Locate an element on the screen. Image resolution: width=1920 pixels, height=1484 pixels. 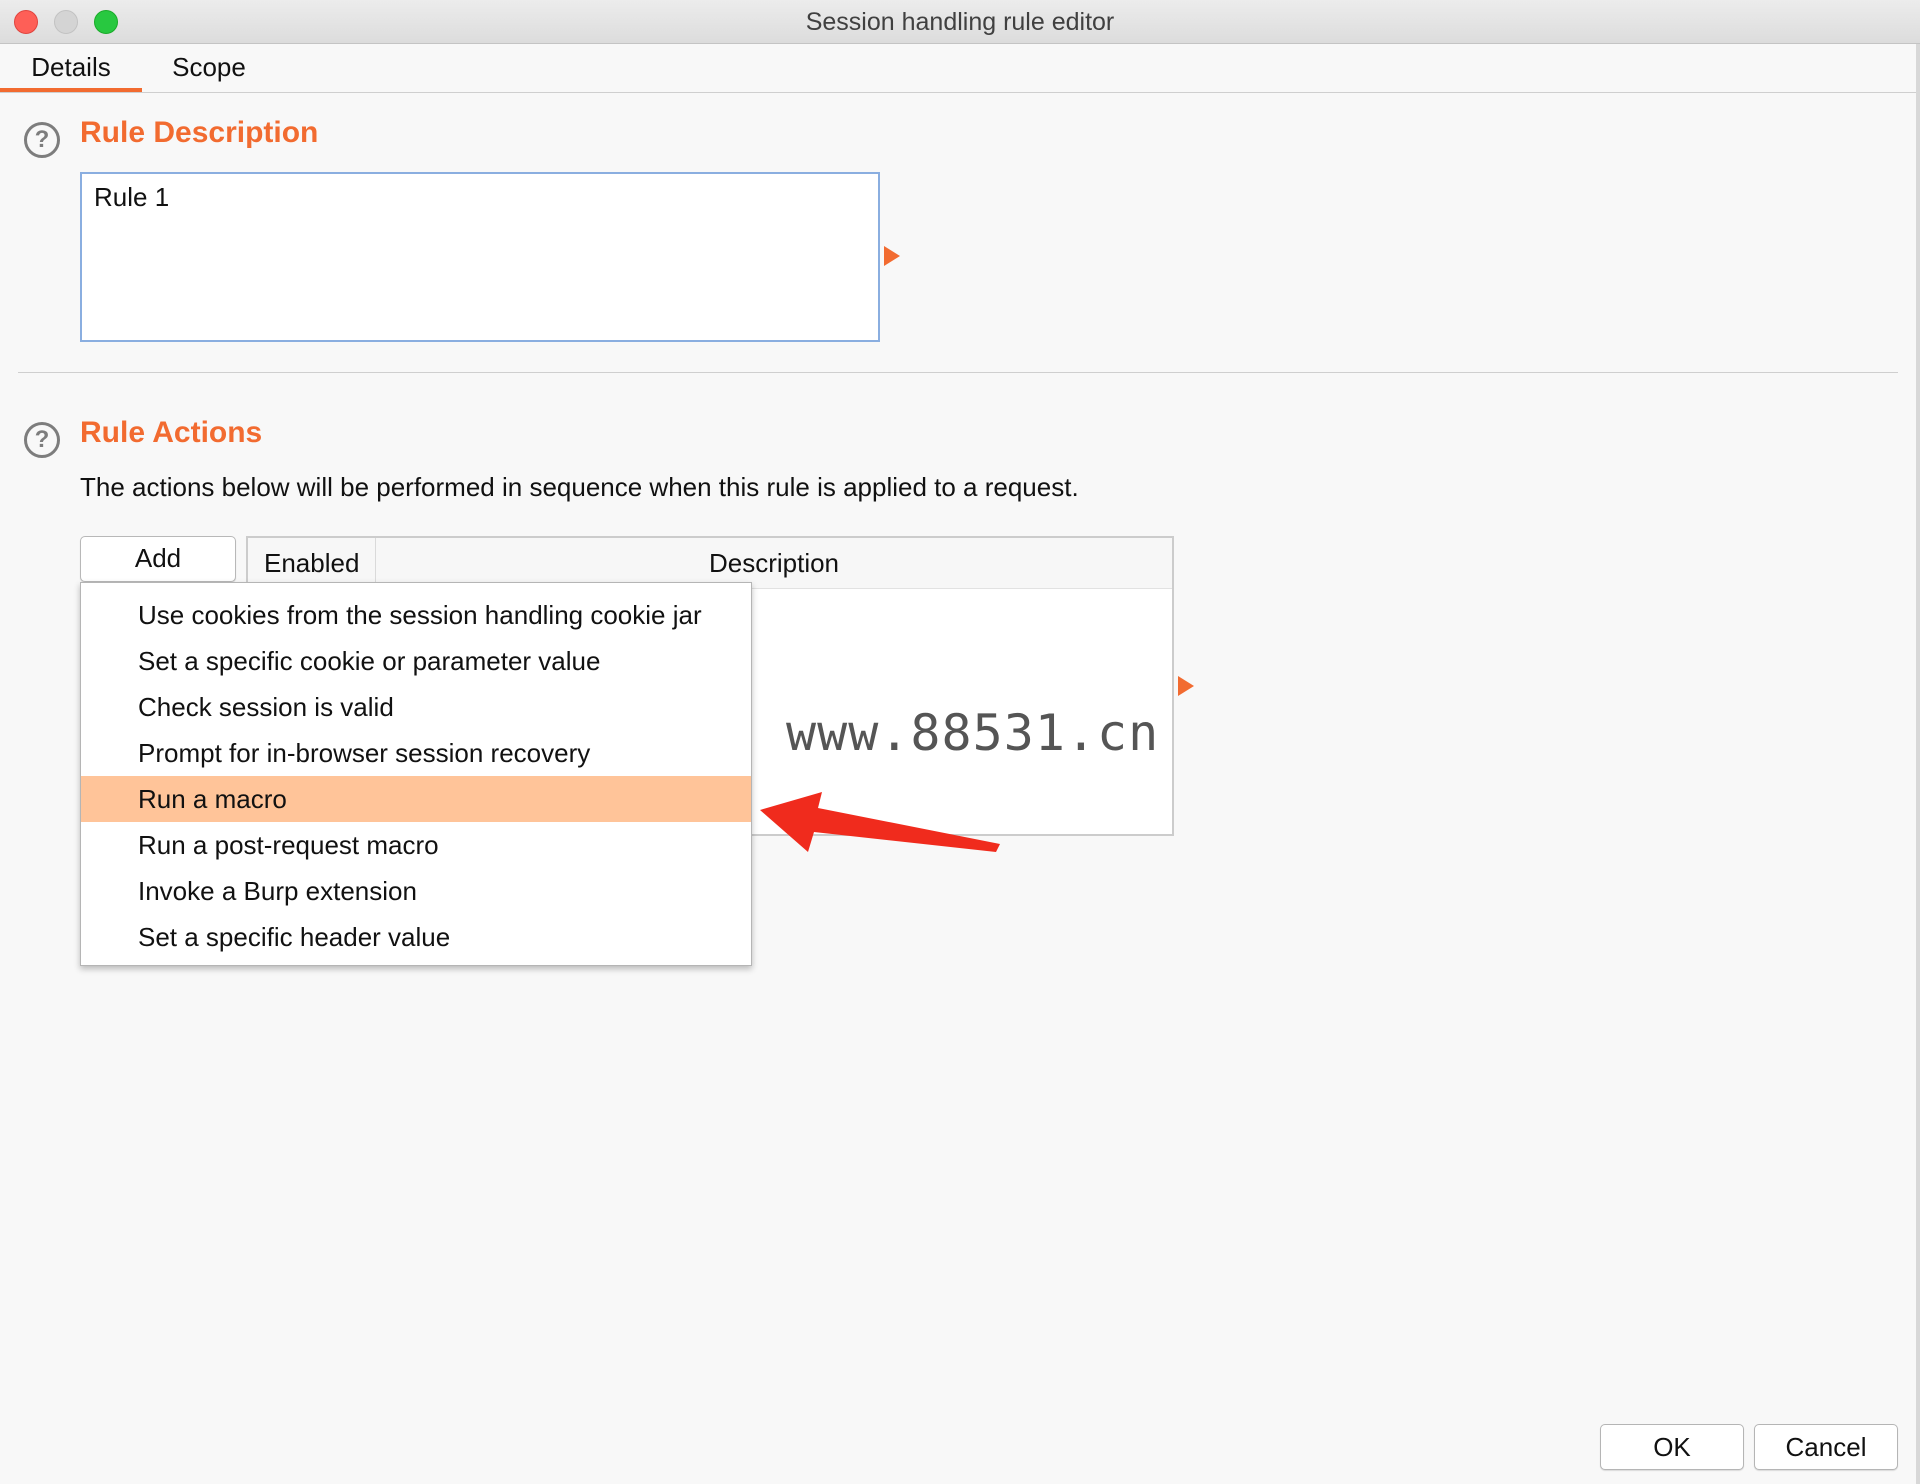
title-bar: Session handling rule editor is located at coordinates (960, 22).